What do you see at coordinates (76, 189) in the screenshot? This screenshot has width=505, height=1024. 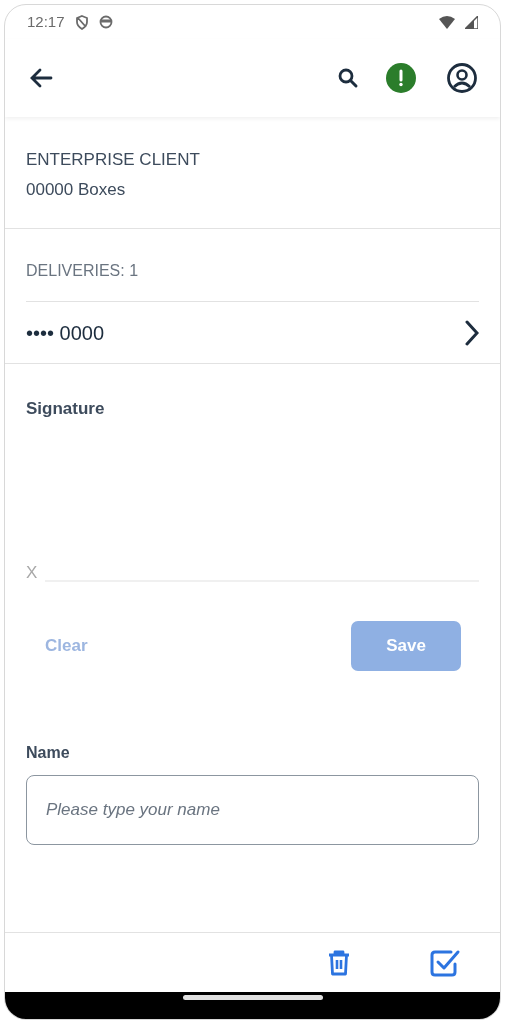 I see `client-subtitle: 00000 Boxes` at bounding box center [76, 189].